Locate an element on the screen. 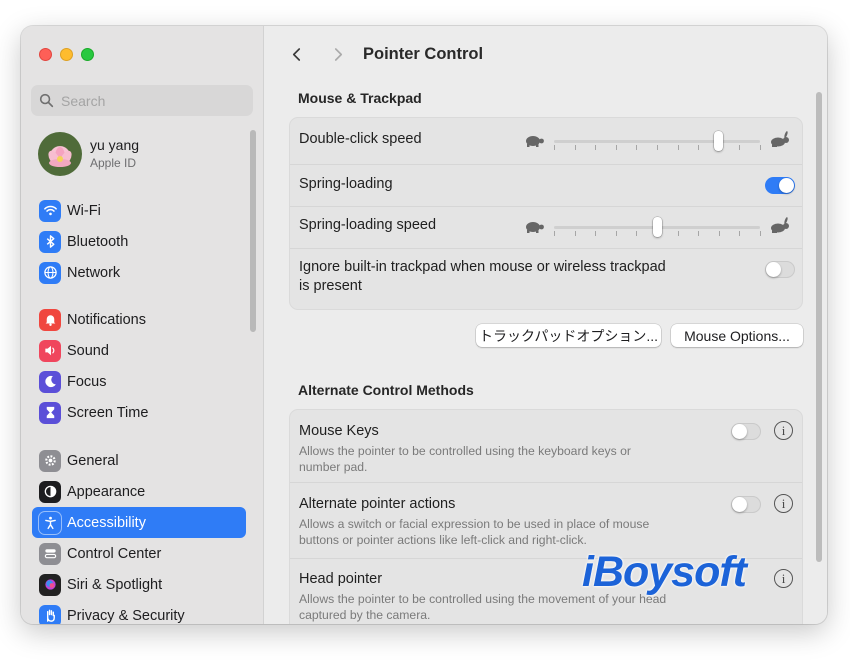 This screenshot has height=669, width=850. head-pointer-info-button: i is located at coordinates (783, 578).